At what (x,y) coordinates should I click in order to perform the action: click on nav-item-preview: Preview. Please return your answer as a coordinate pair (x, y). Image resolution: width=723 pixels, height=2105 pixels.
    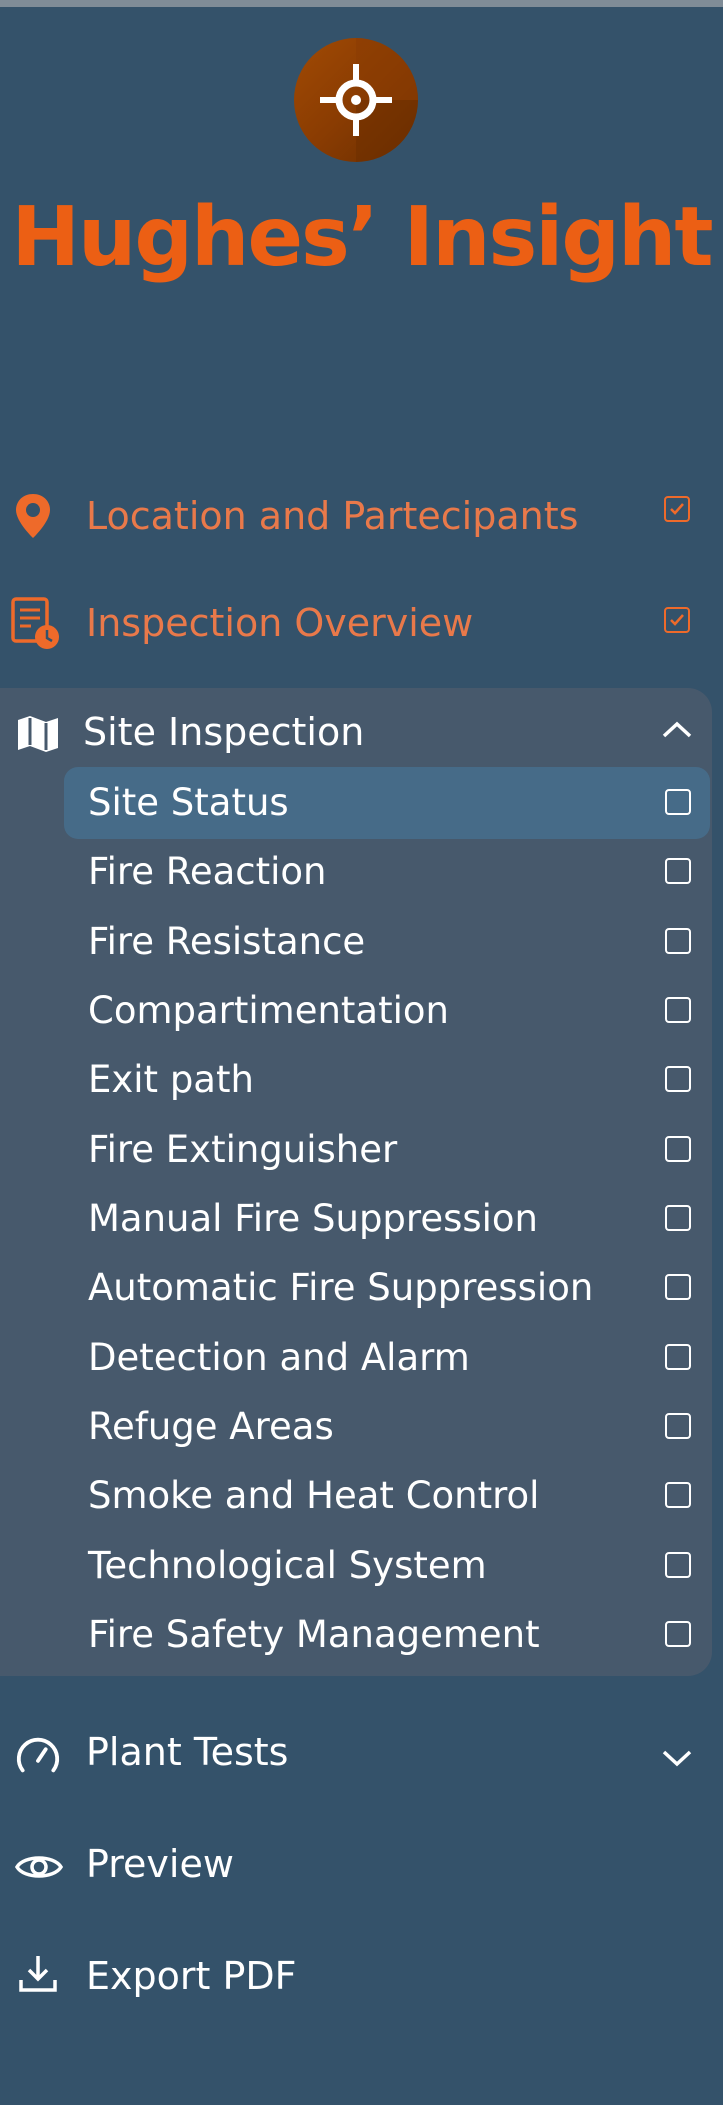
    Looking at the image, I should click on (361, 1866).